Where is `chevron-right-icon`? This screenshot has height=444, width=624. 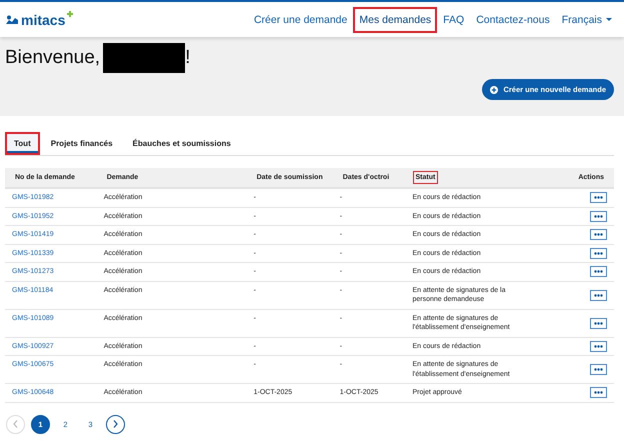 chevron-right-icon is located at coordinates (115, 424).